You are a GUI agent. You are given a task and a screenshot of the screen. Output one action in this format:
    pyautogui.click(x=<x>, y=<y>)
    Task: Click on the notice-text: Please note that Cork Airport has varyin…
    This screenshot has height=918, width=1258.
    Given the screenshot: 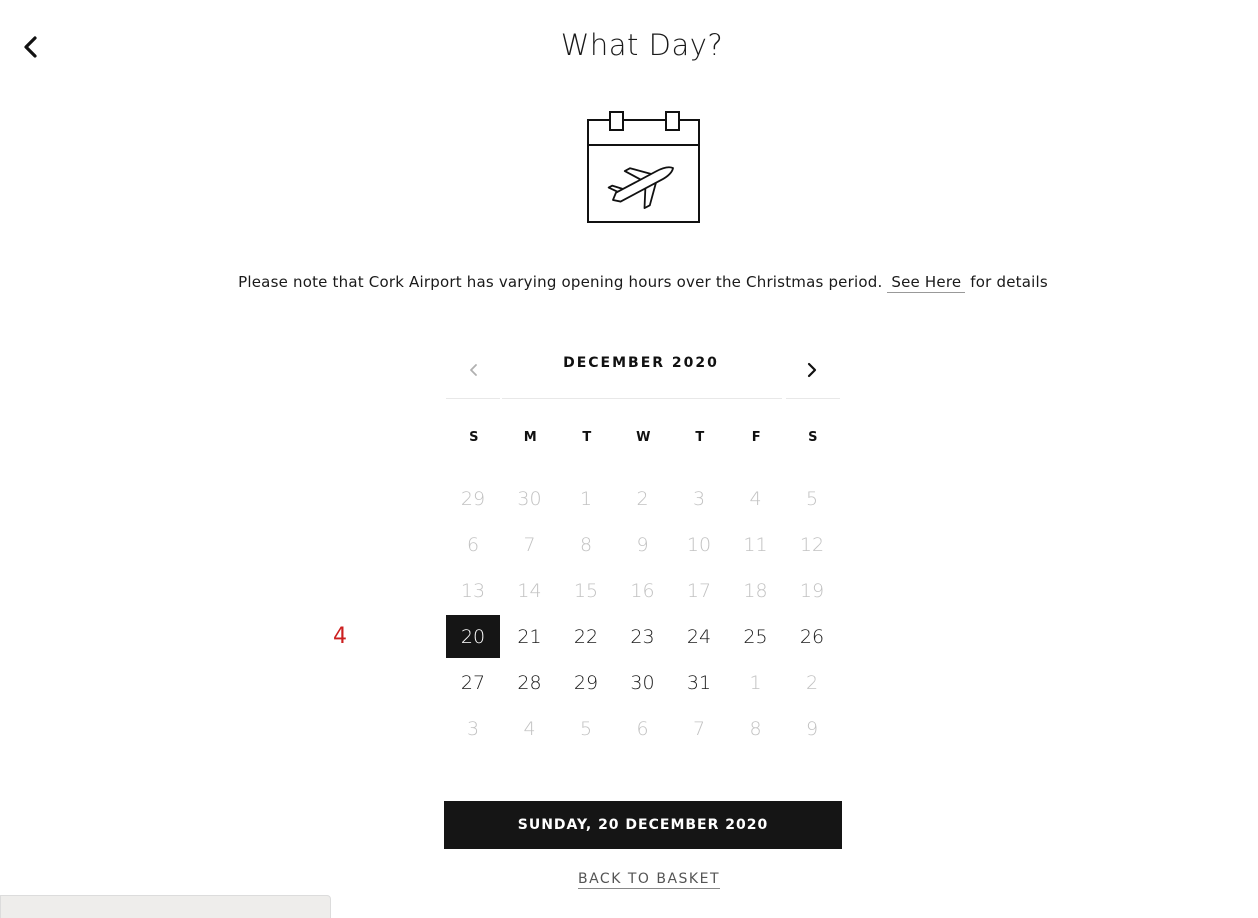 What is the action you would take?
    pyautogui.click(x=560, y=282)
    